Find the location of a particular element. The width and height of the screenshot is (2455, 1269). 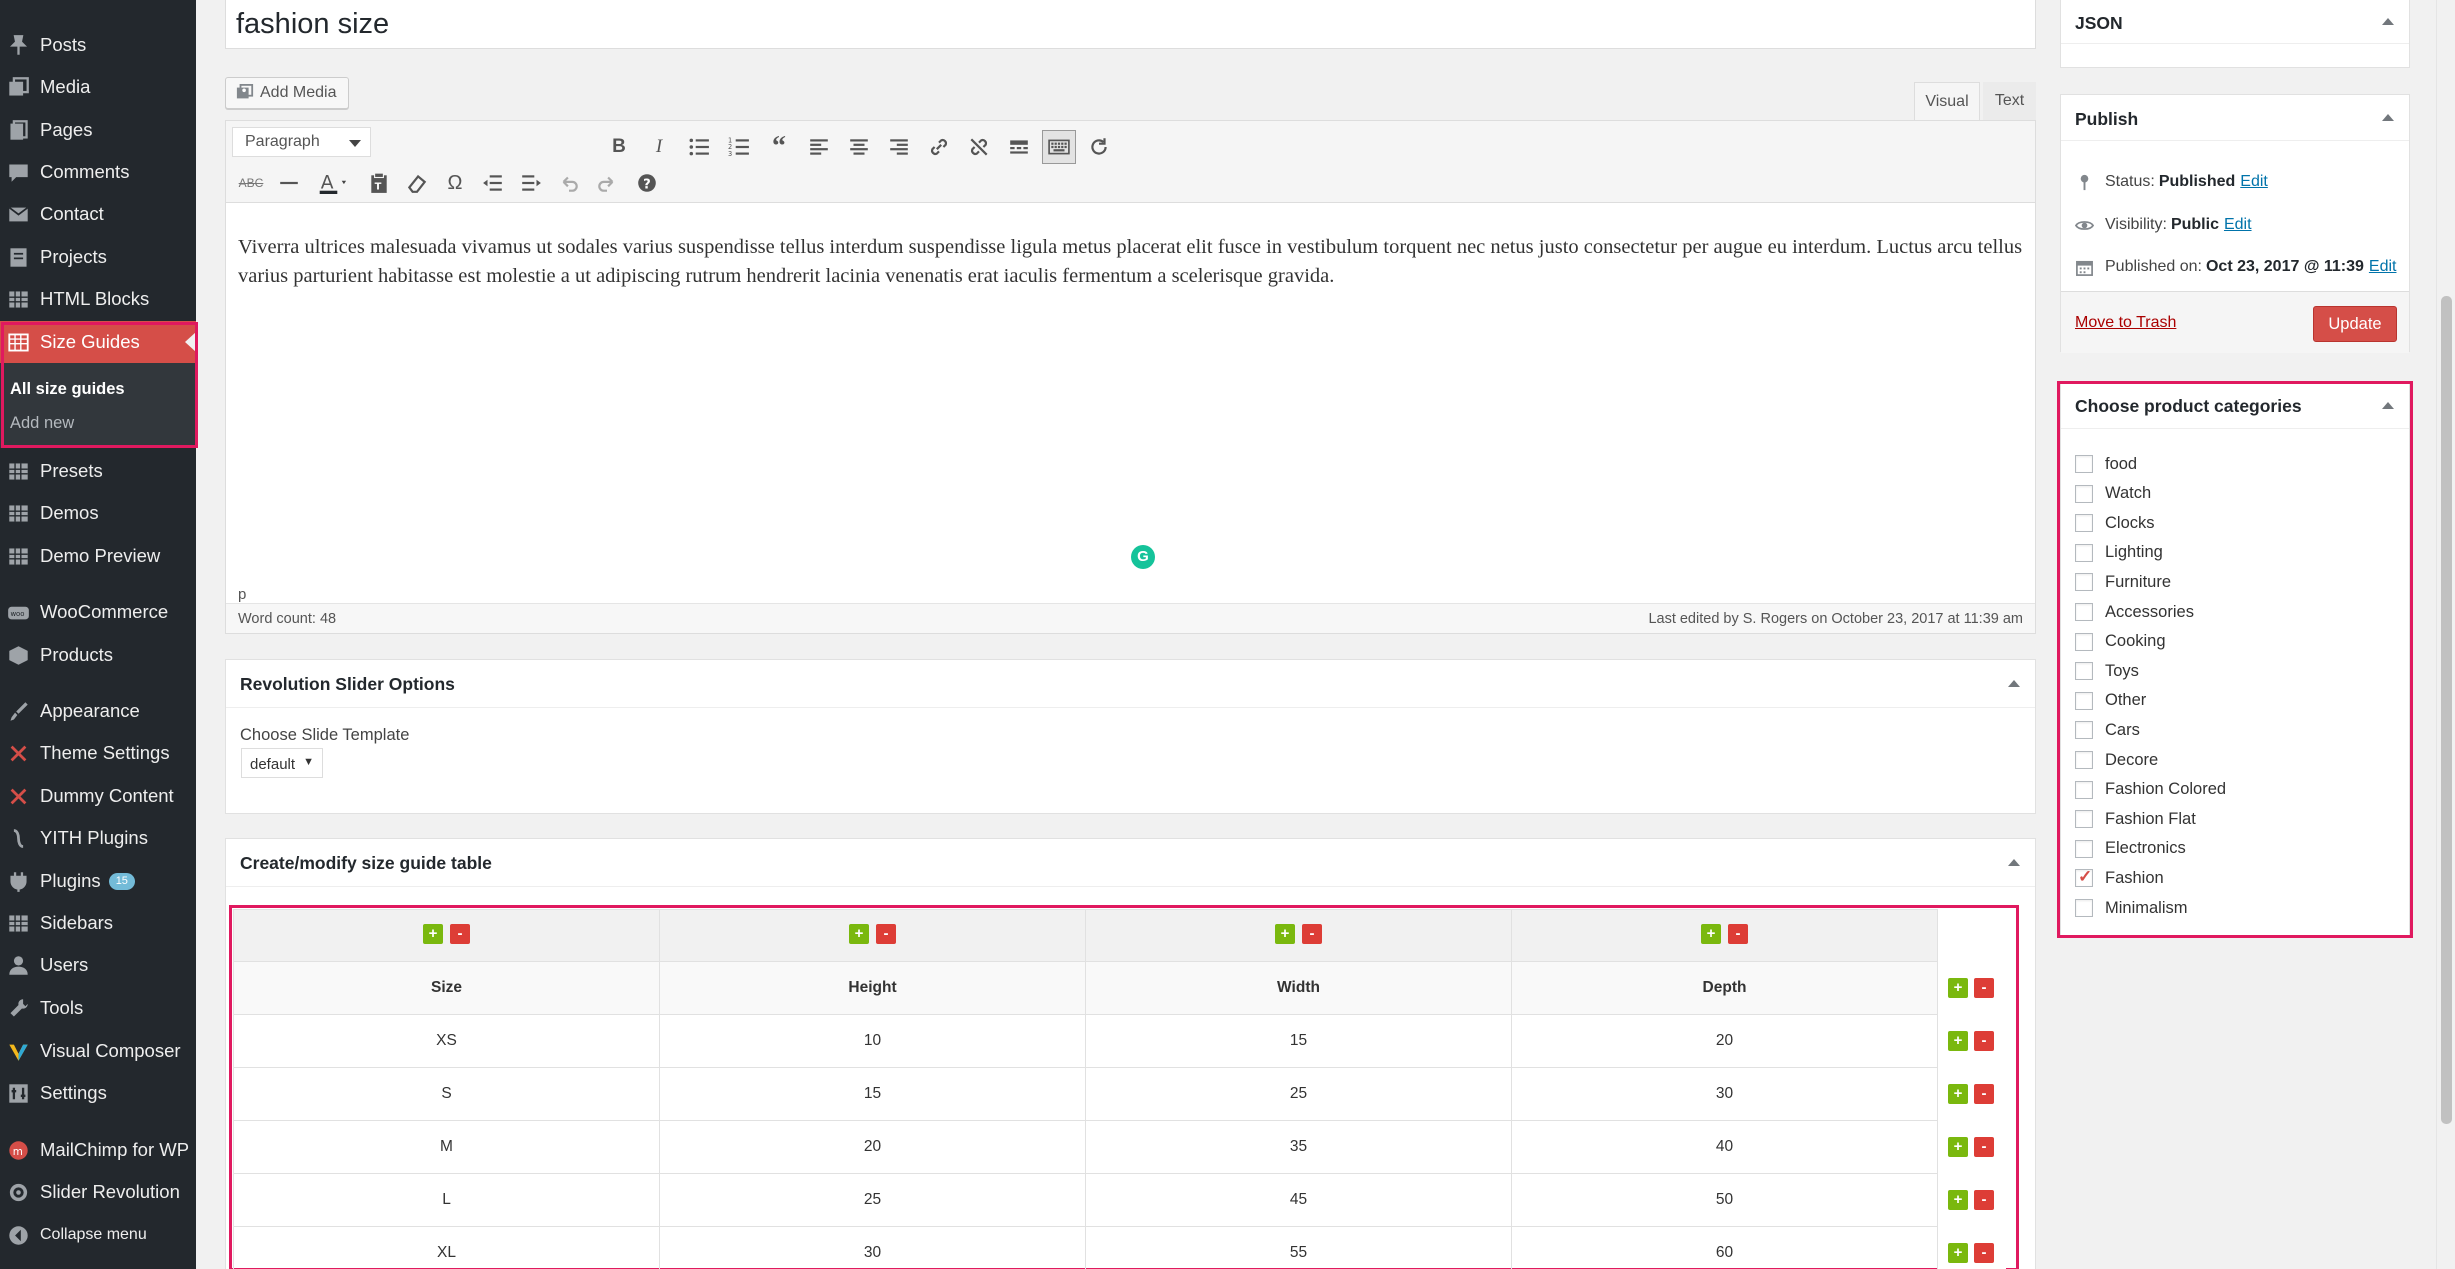

sidebar-item-pages: Pages is located at coordinates (98, 130).